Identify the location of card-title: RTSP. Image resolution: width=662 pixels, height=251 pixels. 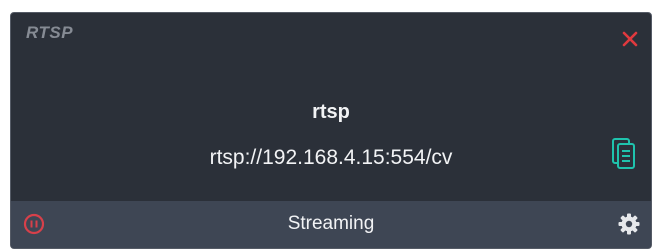
(50, 32).